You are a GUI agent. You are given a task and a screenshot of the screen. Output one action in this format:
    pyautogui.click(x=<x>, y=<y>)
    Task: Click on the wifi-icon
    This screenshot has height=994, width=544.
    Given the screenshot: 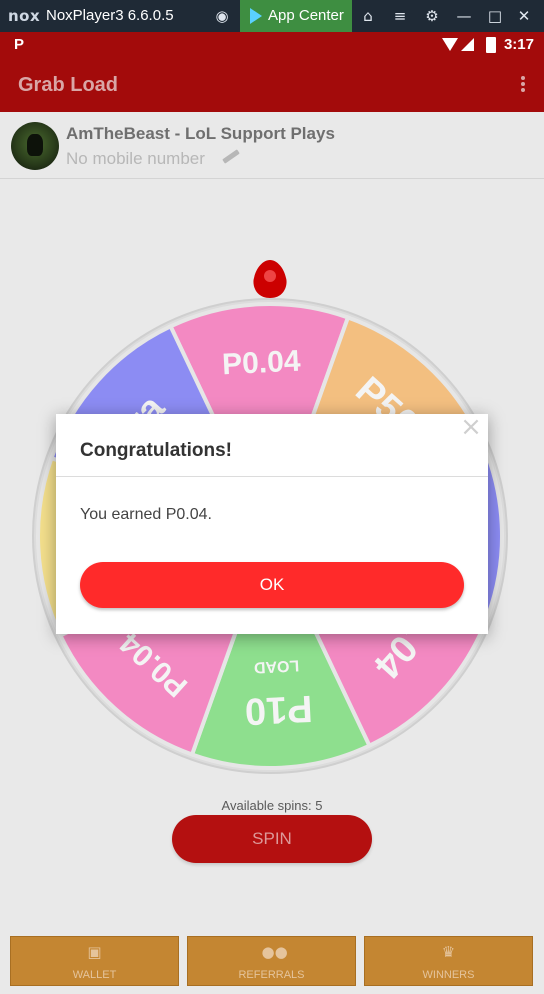 What is the action you would take?
    pyautogui.click(x=450, y=44)
    